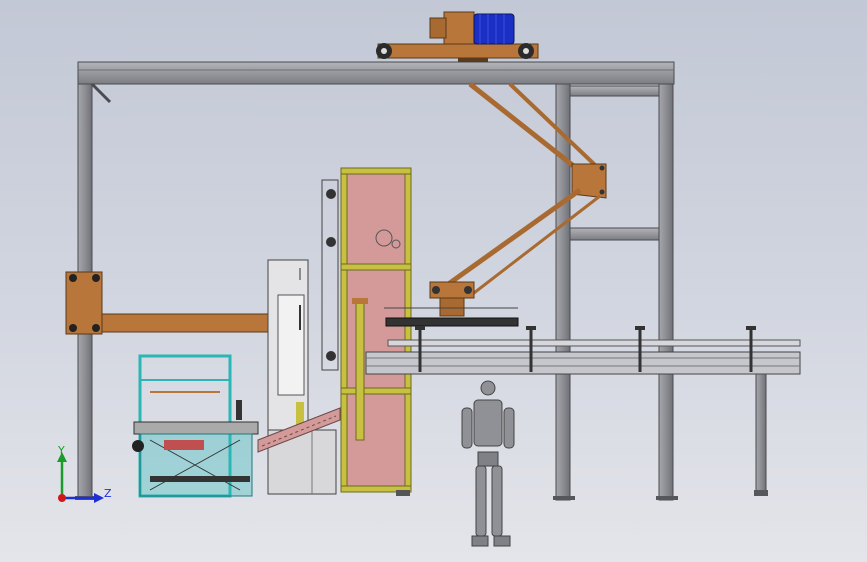  I want to click on top-drive-assembly, so click(457, 36).